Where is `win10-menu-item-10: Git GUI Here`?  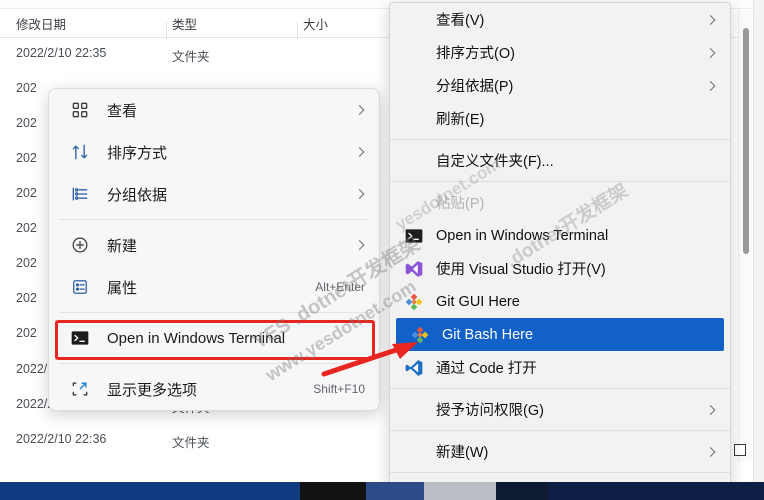
win10-menu-item-10: Git GUI Here is located at coordinates (560, 301).